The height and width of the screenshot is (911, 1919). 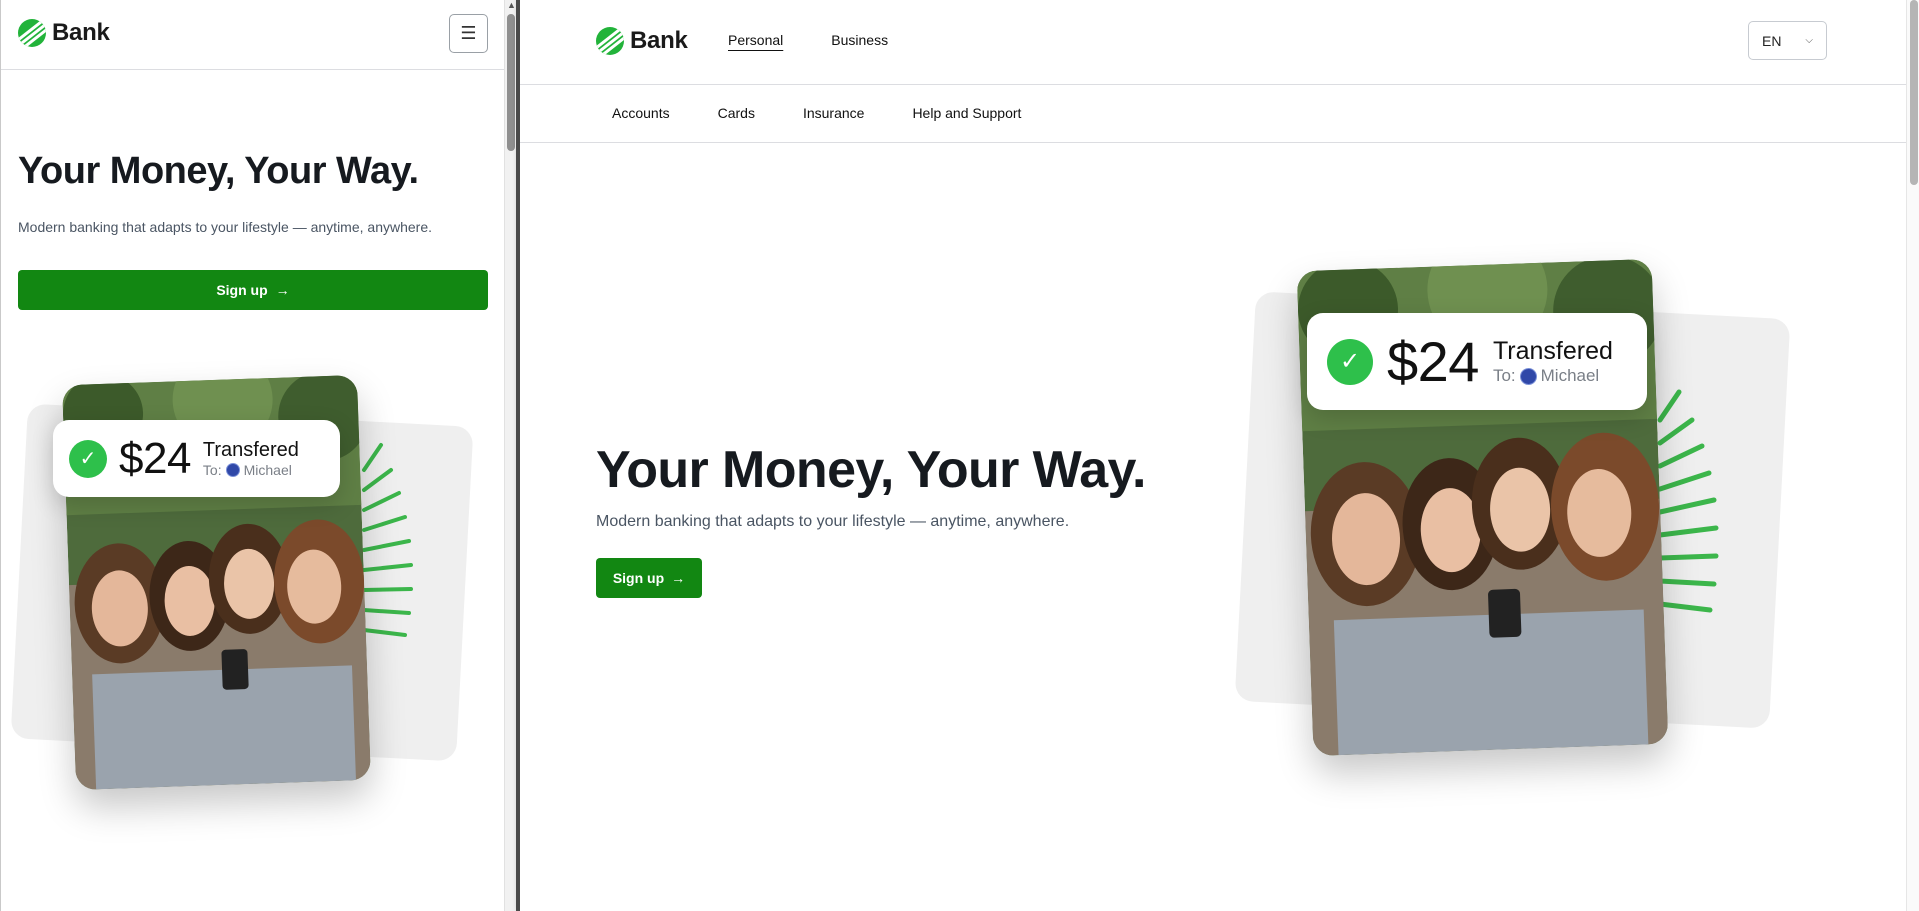 What do you see at coordinates (511, 5) in the screenshot?
I see `scroll-up-icon: ▲` at bounding box center [511, 5].